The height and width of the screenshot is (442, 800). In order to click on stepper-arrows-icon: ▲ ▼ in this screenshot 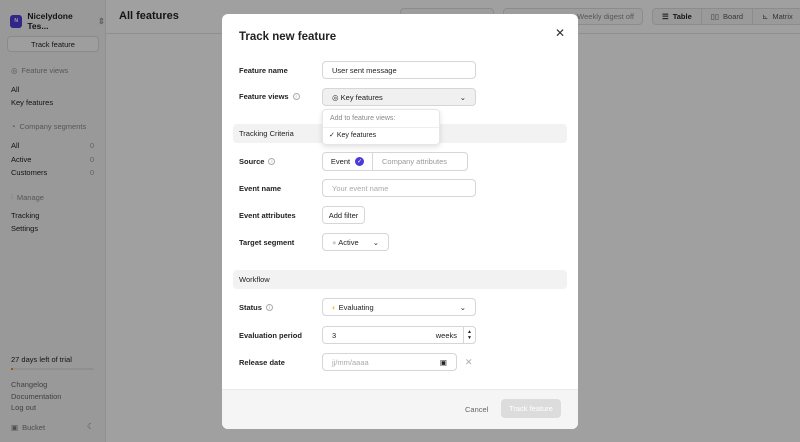, I will do `click(469, 335)`.